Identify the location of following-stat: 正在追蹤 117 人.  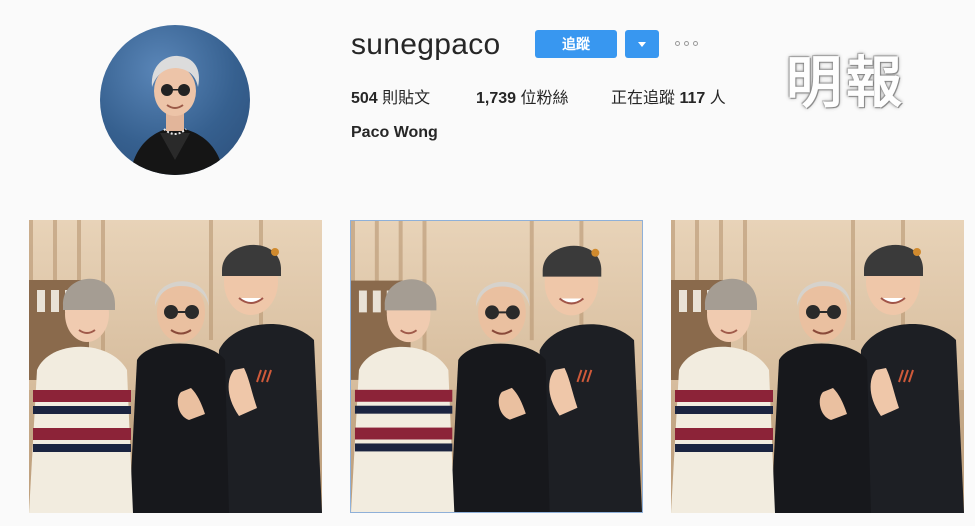
(668, 96).